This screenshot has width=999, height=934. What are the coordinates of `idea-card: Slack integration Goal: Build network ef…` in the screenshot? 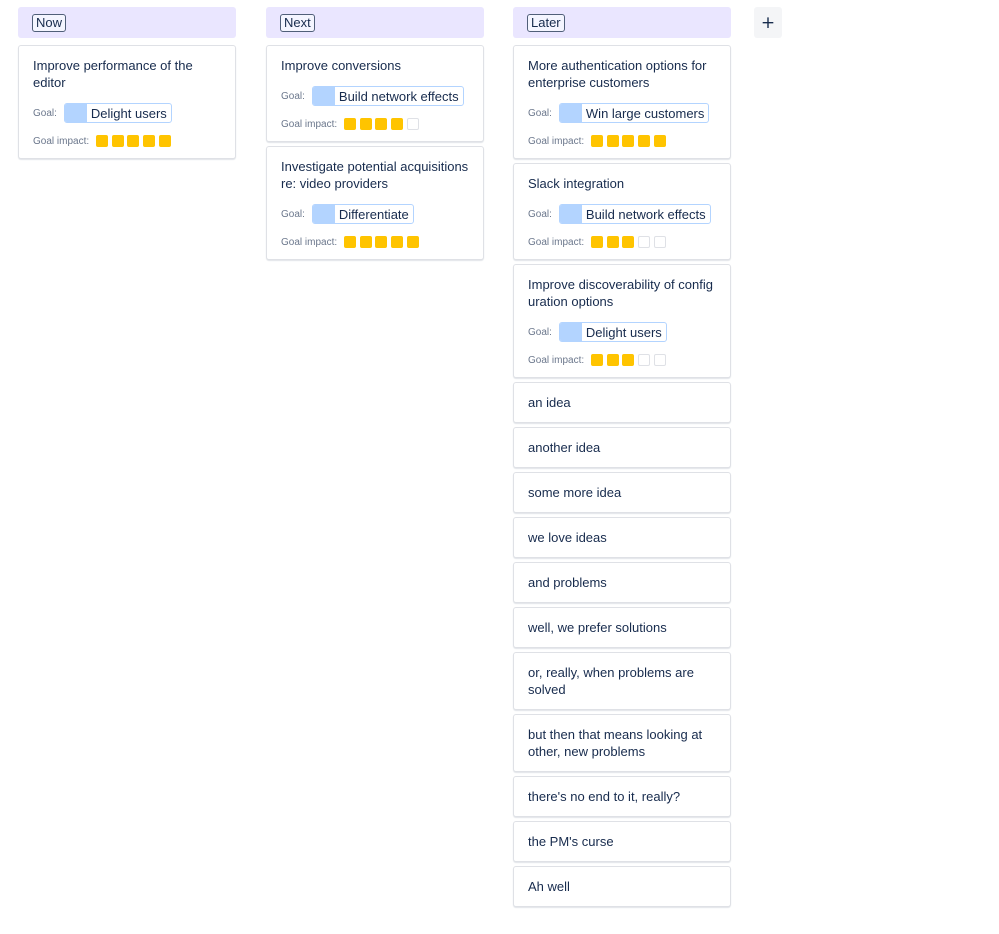 It's located at (622, 211).